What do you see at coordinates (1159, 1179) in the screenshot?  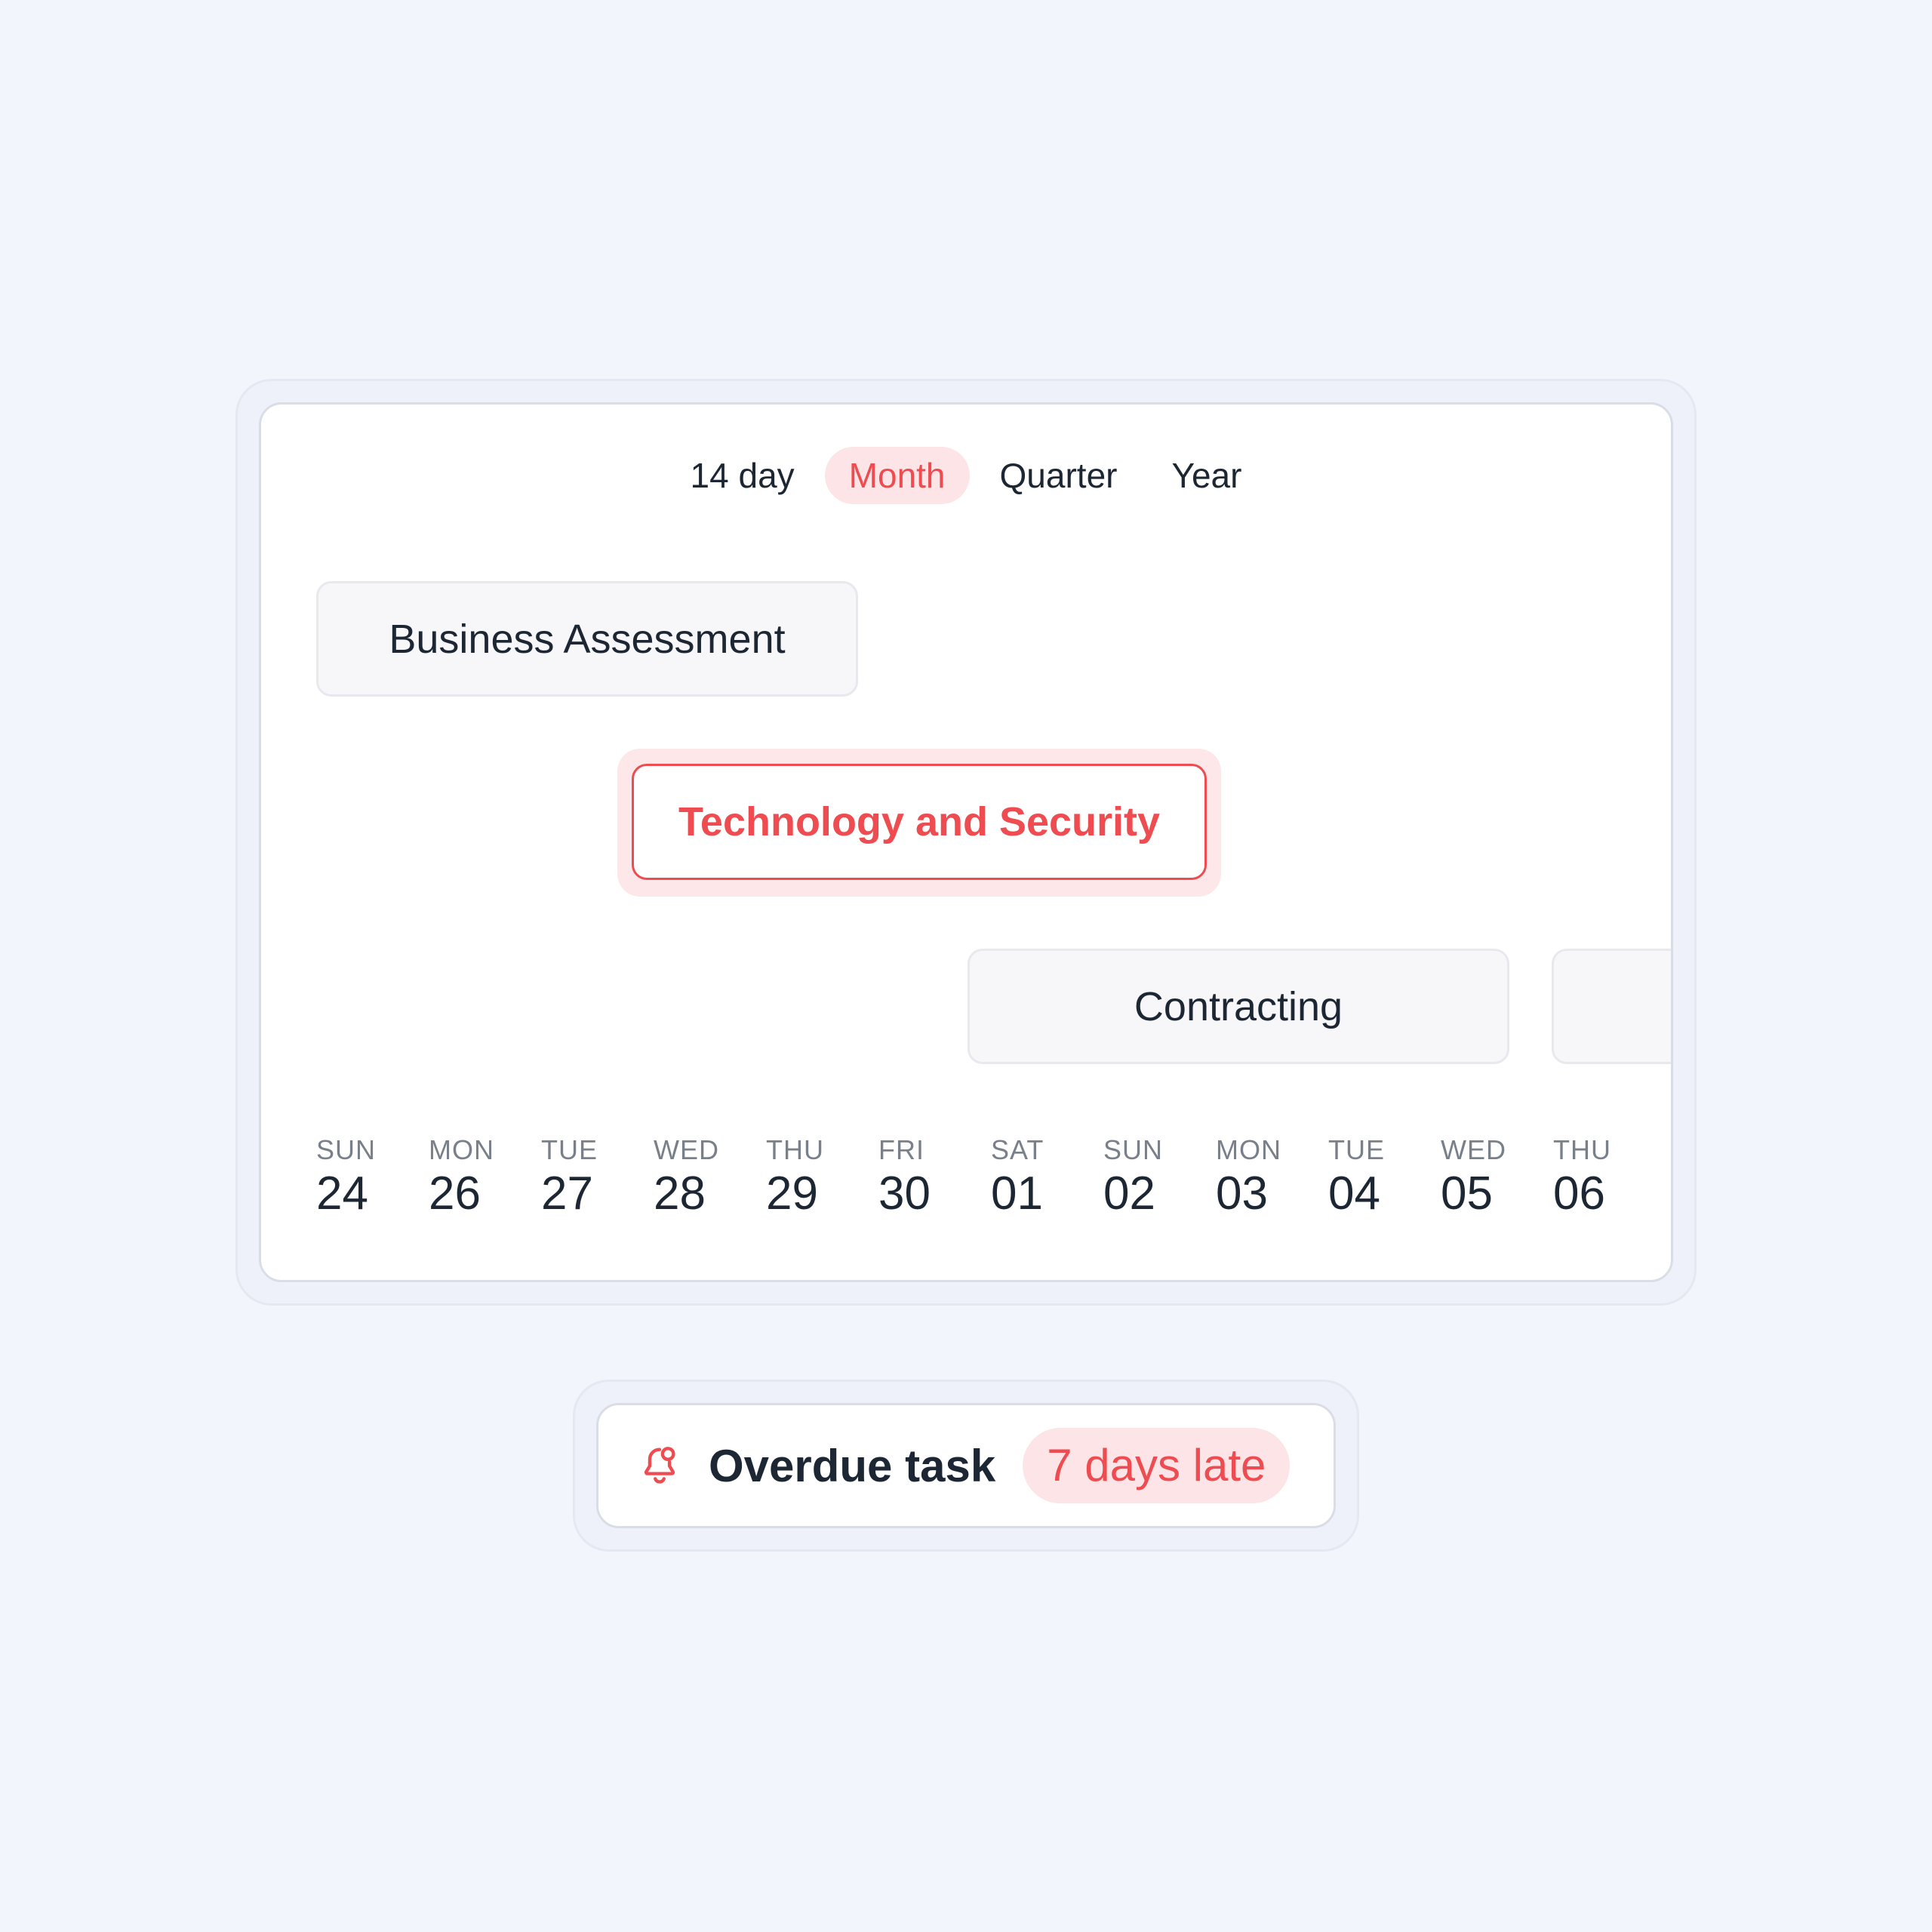 I see `date-column: SUN 02` at bounding box center [1159, 1179].